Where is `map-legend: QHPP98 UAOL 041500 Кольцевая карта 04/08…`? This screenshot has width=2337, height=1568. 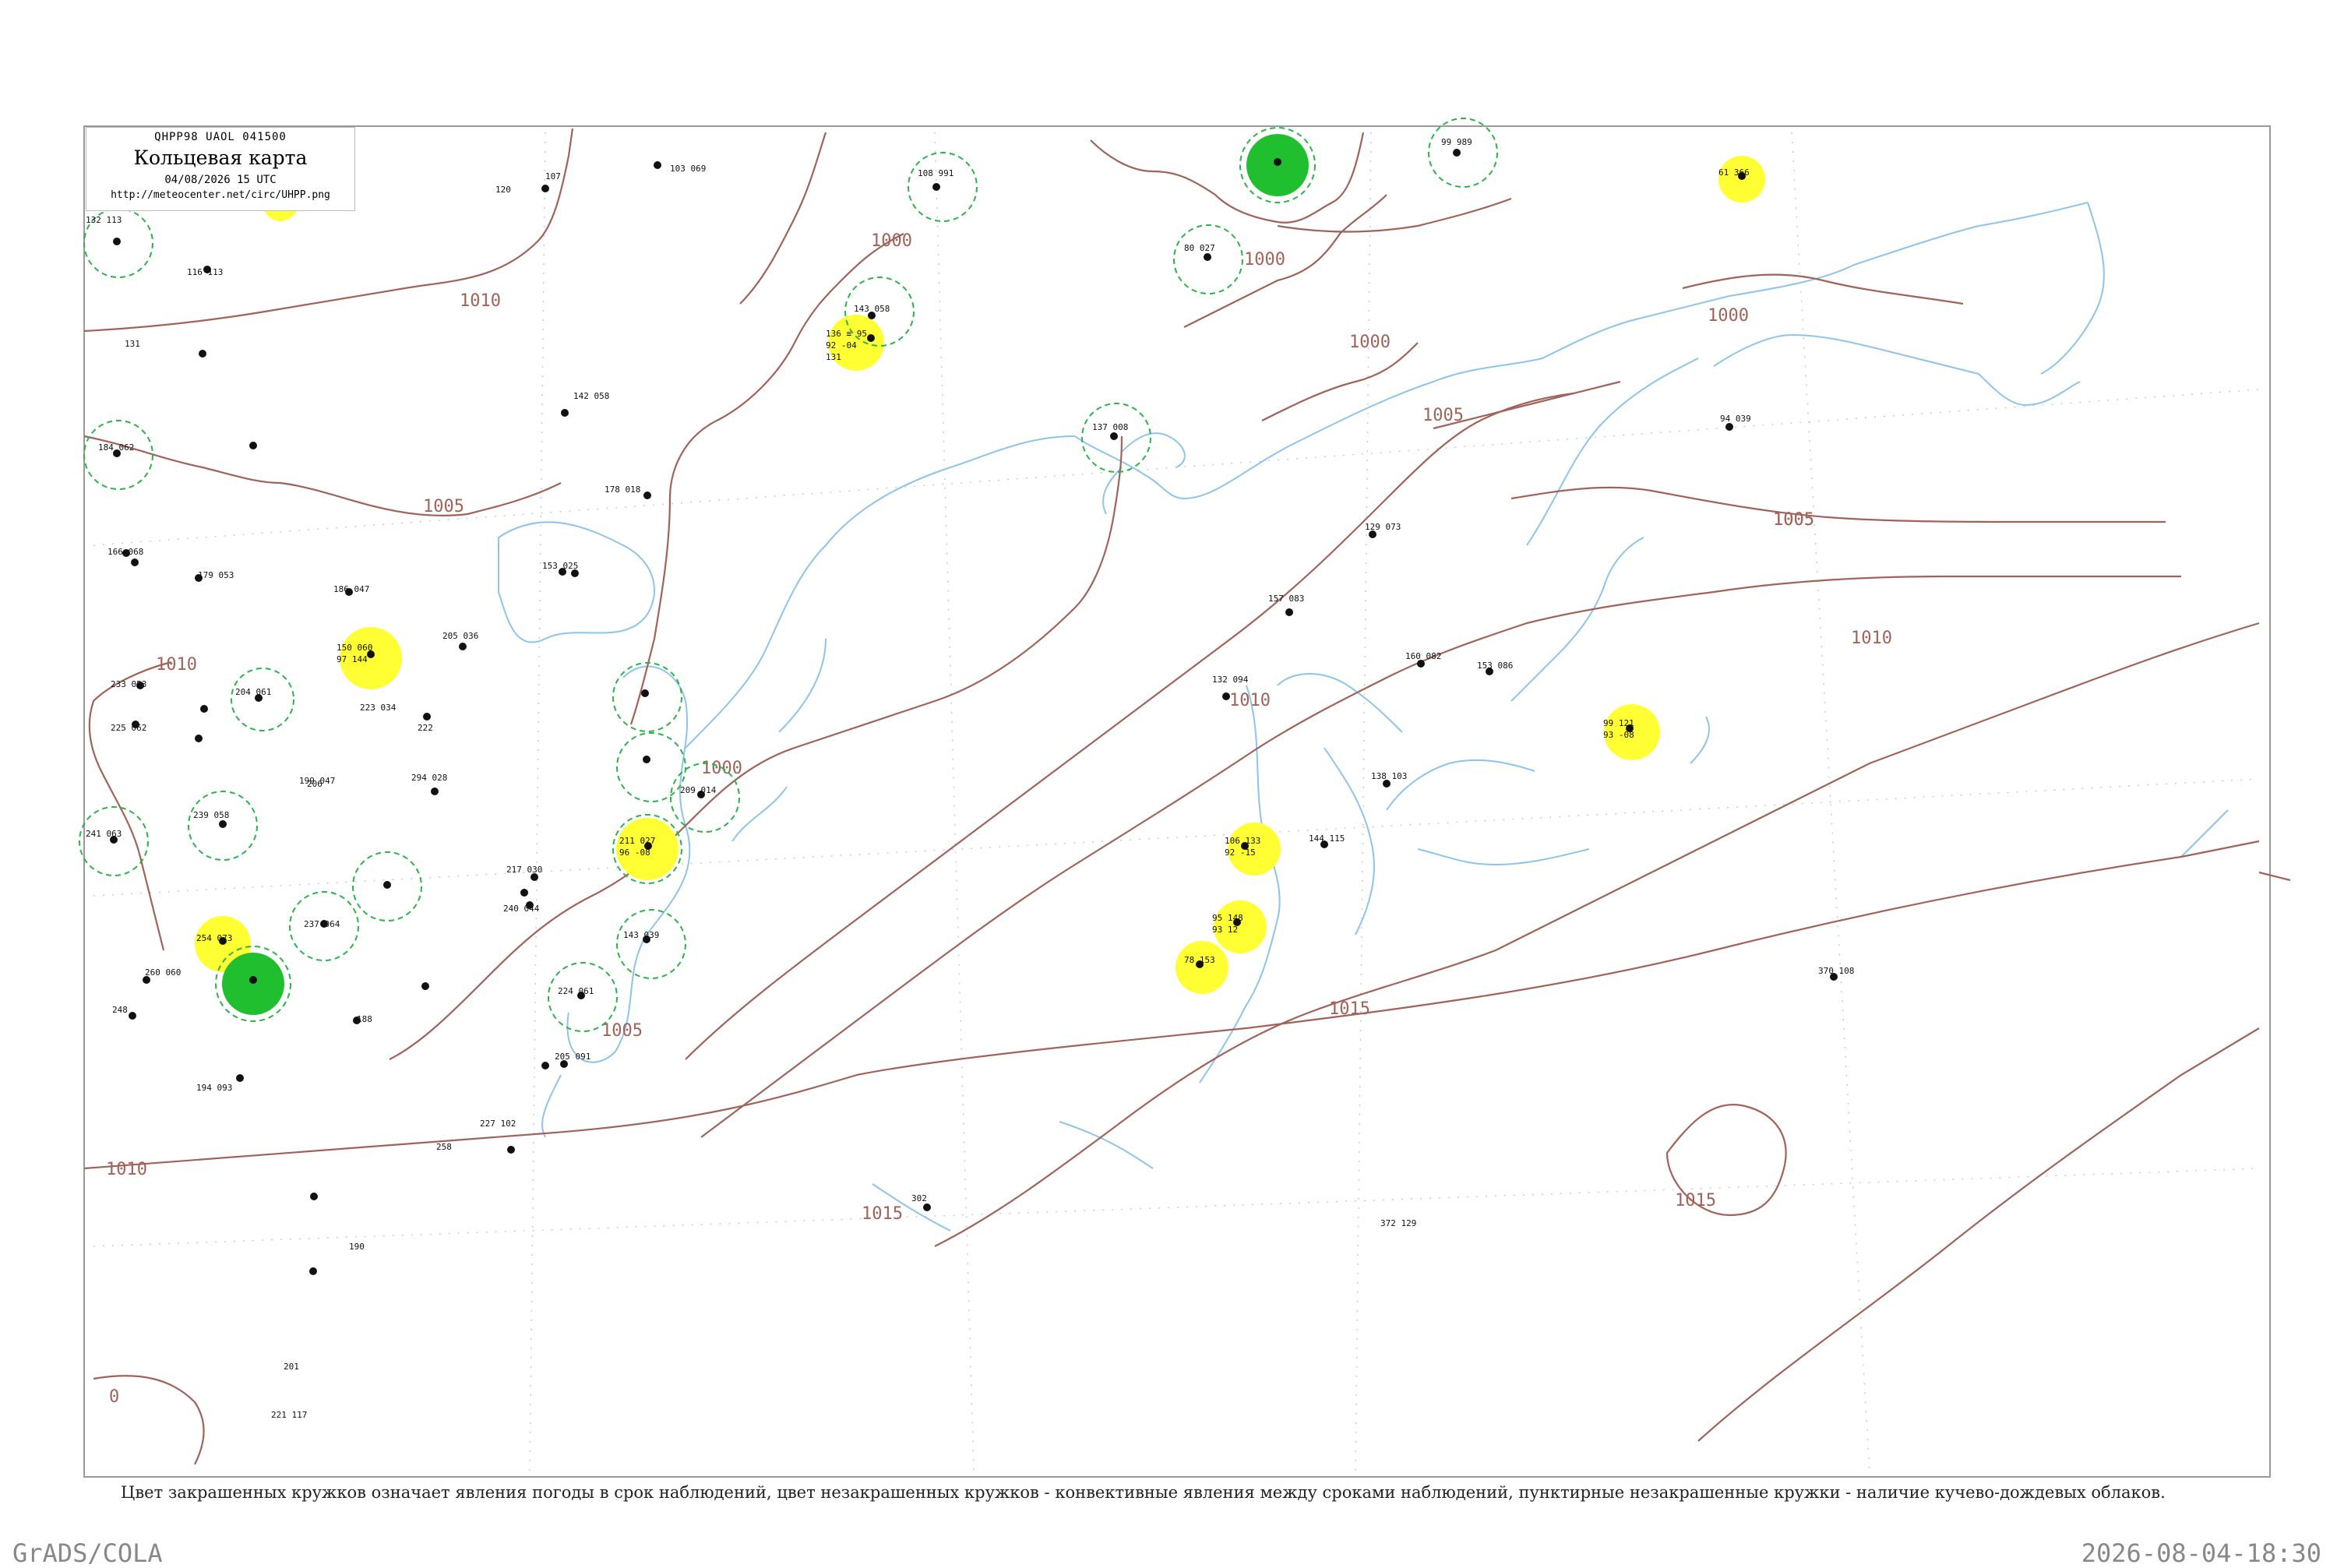
map-legend: QHPP98 UAOL 041500 Кольцевая карта 04/08… is located at coordinates (220, 169).